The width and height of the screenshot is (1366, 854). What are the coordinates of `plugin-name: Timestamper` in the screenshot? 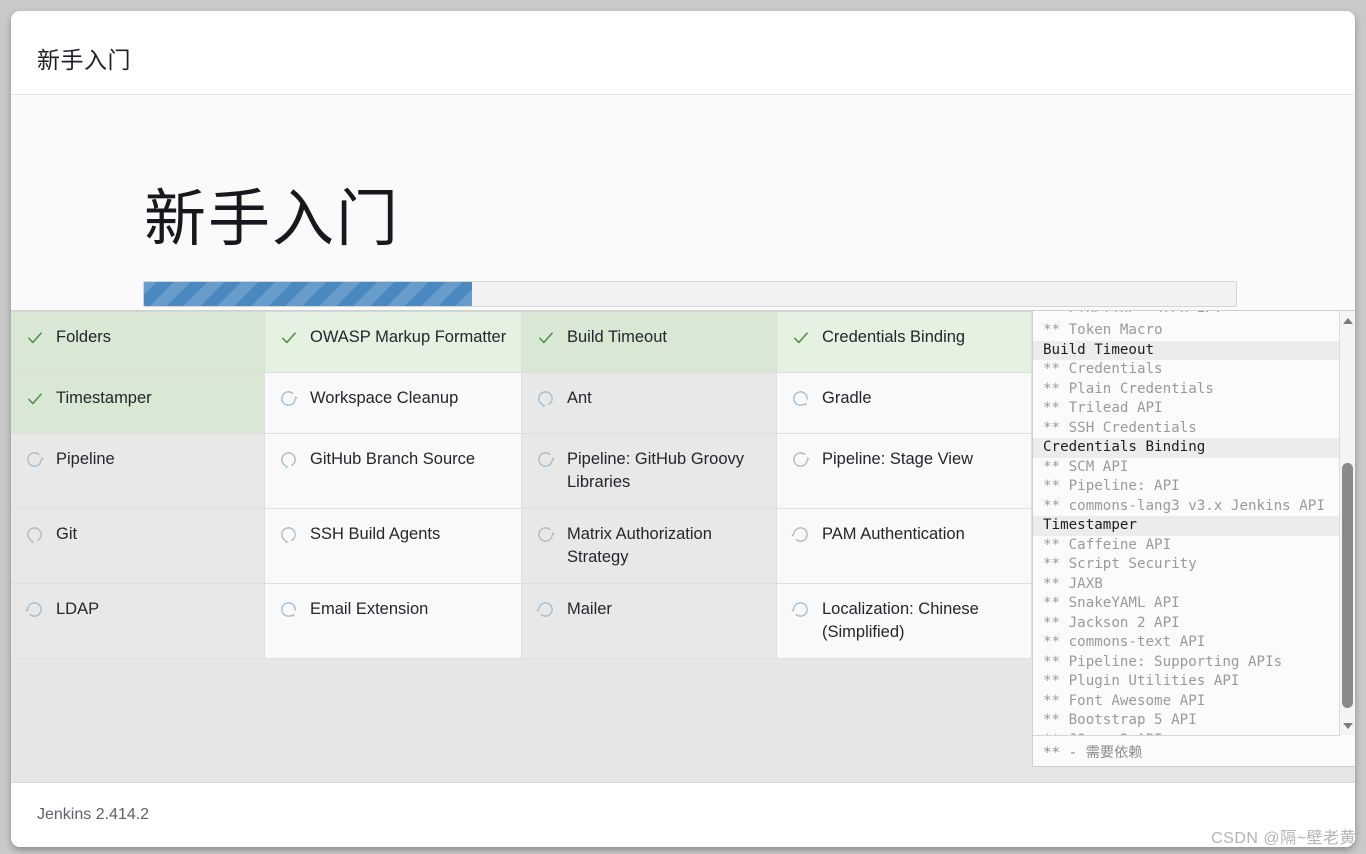 It's located at (104, 398).